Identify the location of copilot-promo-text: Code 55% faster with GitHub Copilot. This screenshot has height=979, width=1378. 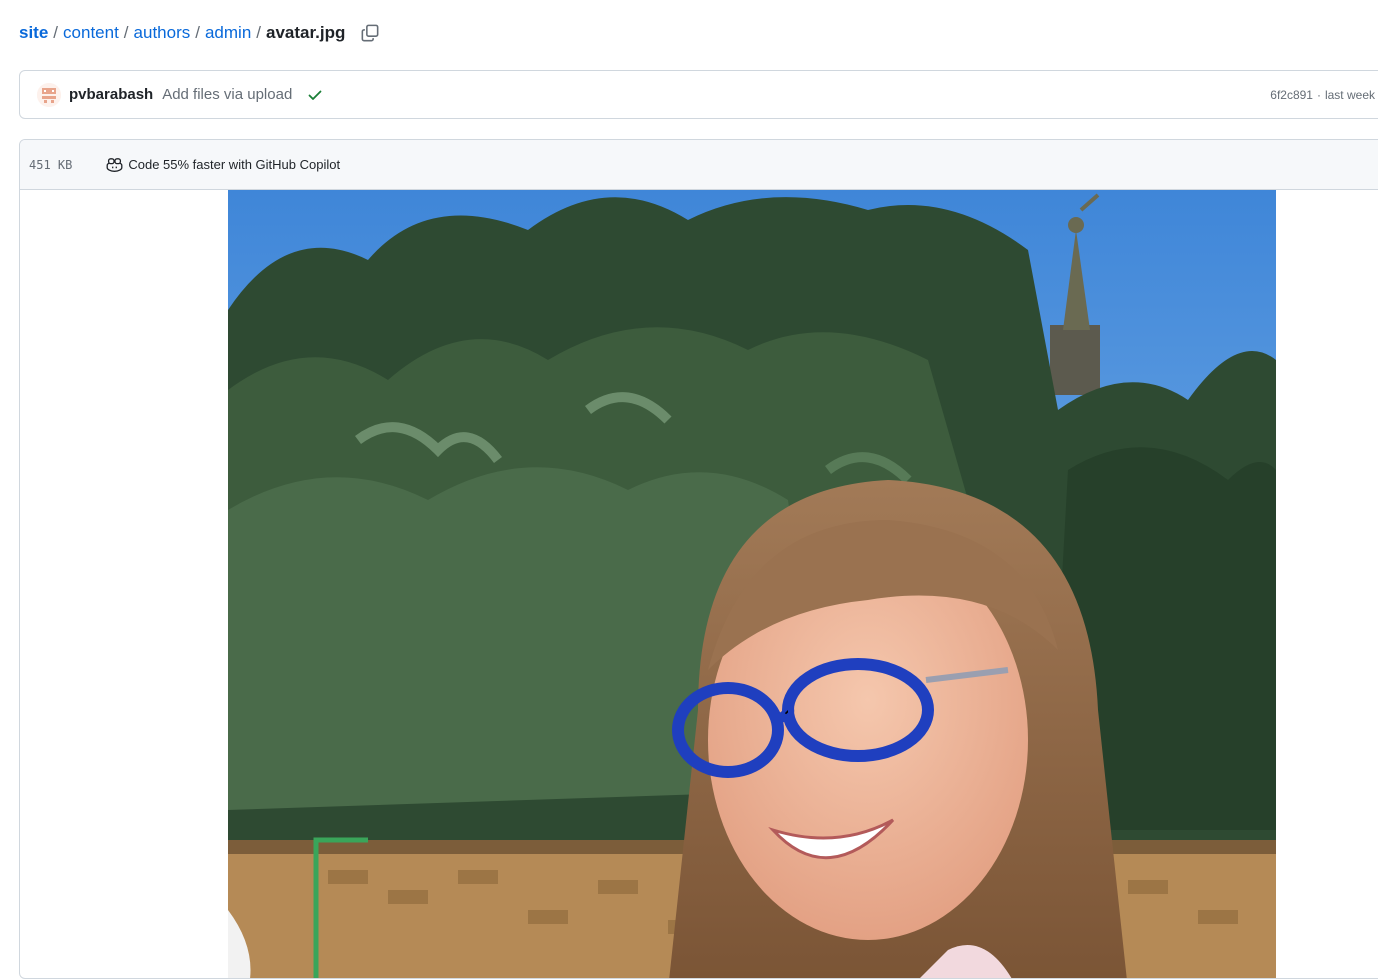
(234, 164).